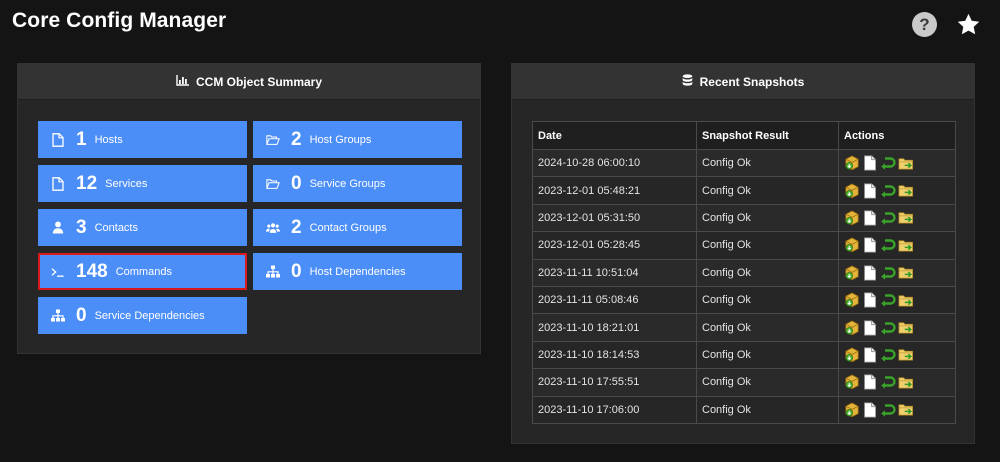 The width and height of the screenshot is (1000, 462). I want to click on table-row: 2023-11-11 05:08:46 Config Ok, so click(744, 300).